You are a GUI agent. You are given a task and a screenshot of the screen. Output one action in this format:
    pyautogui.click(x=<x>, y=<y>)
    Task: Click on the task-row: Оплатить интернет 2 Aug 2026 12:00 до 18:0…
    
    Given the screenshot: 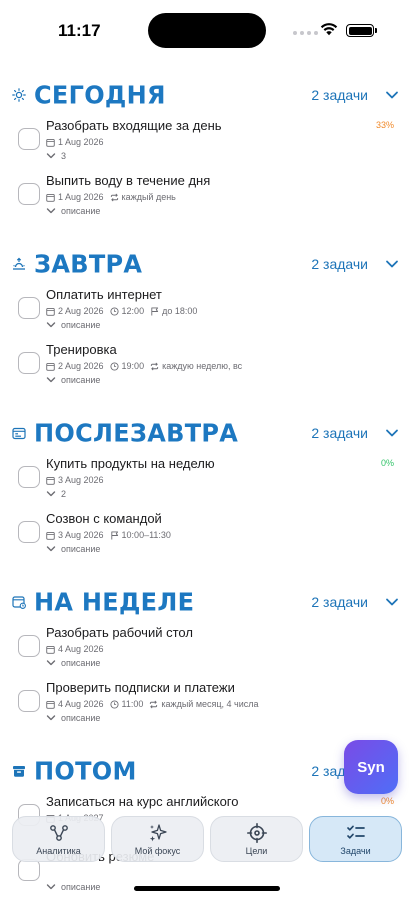 What is the action you would take?
    pyautogui.click(x=207, y=313)
    